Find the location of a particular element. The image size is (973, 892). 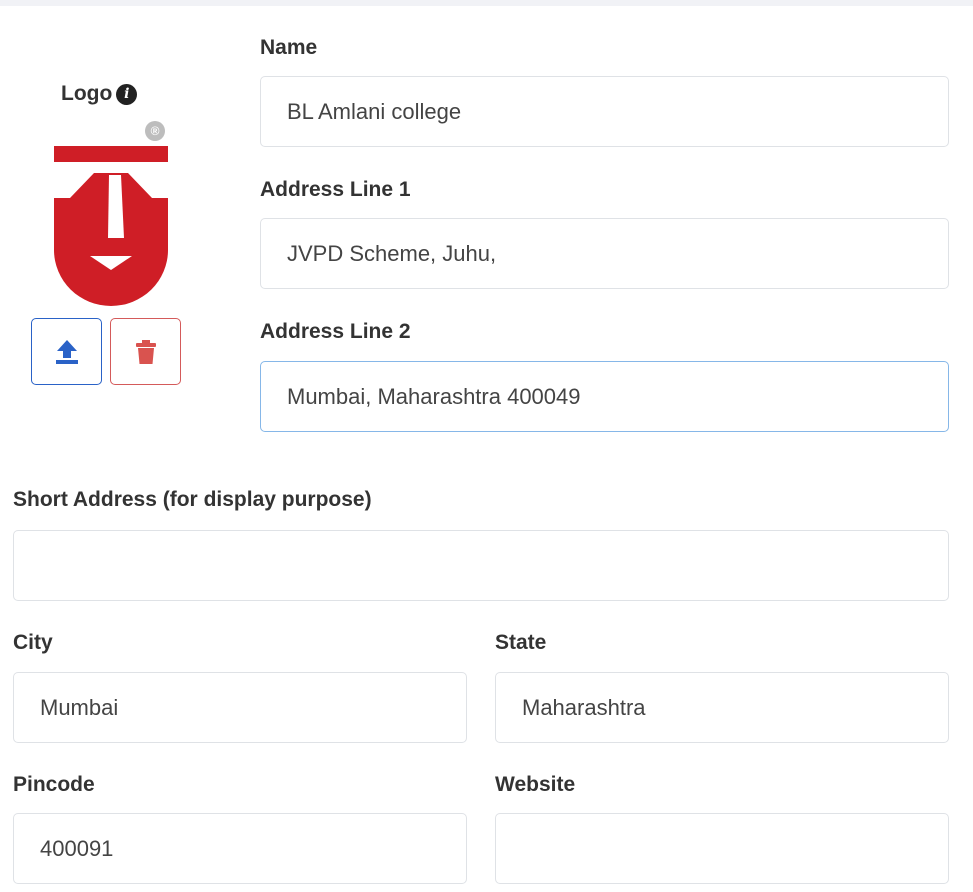

address-line-2-input is located at coordinates (604, 396).